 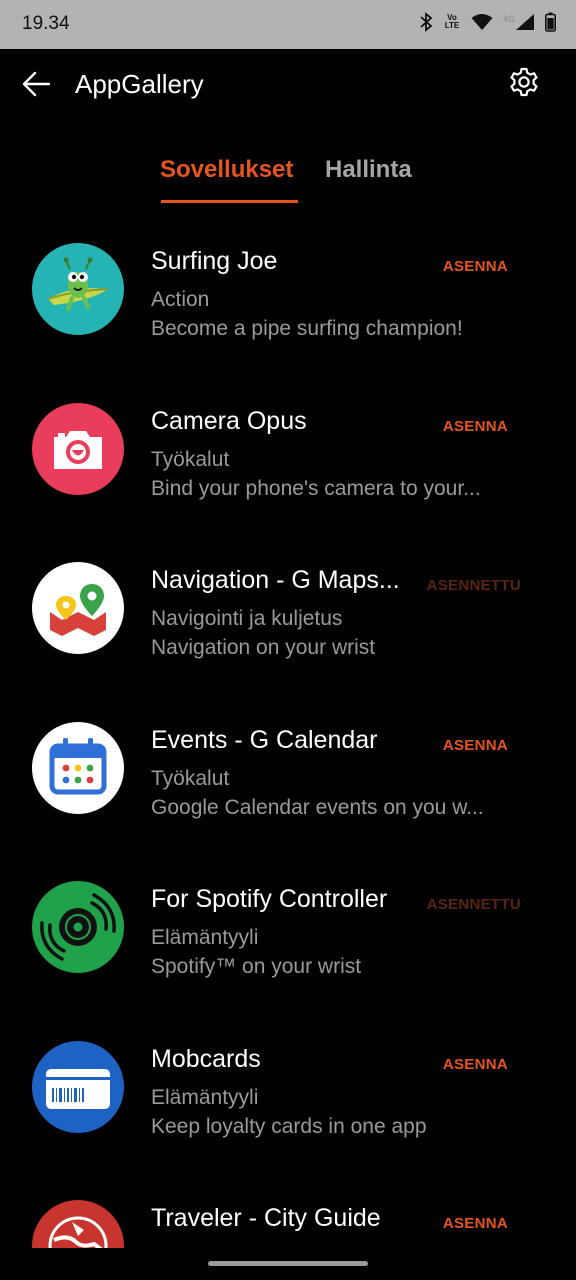 I want to click on app-category: Action, so click(x=180, y=299).